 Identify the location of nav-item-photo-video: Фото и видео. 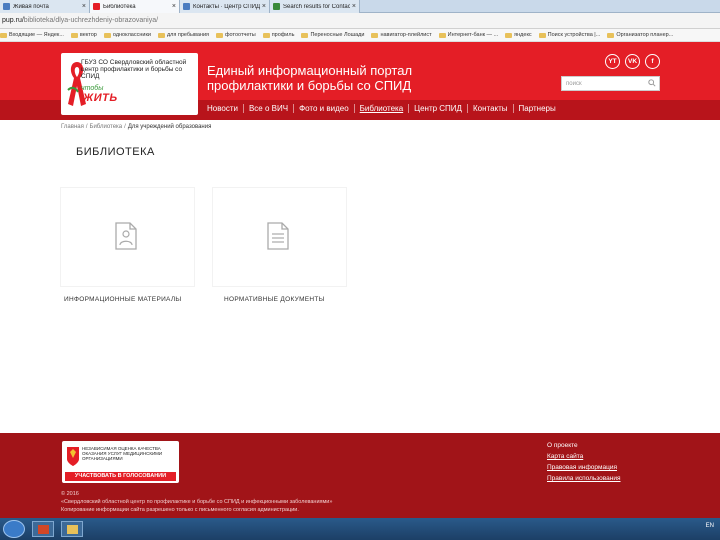
(323, 108).